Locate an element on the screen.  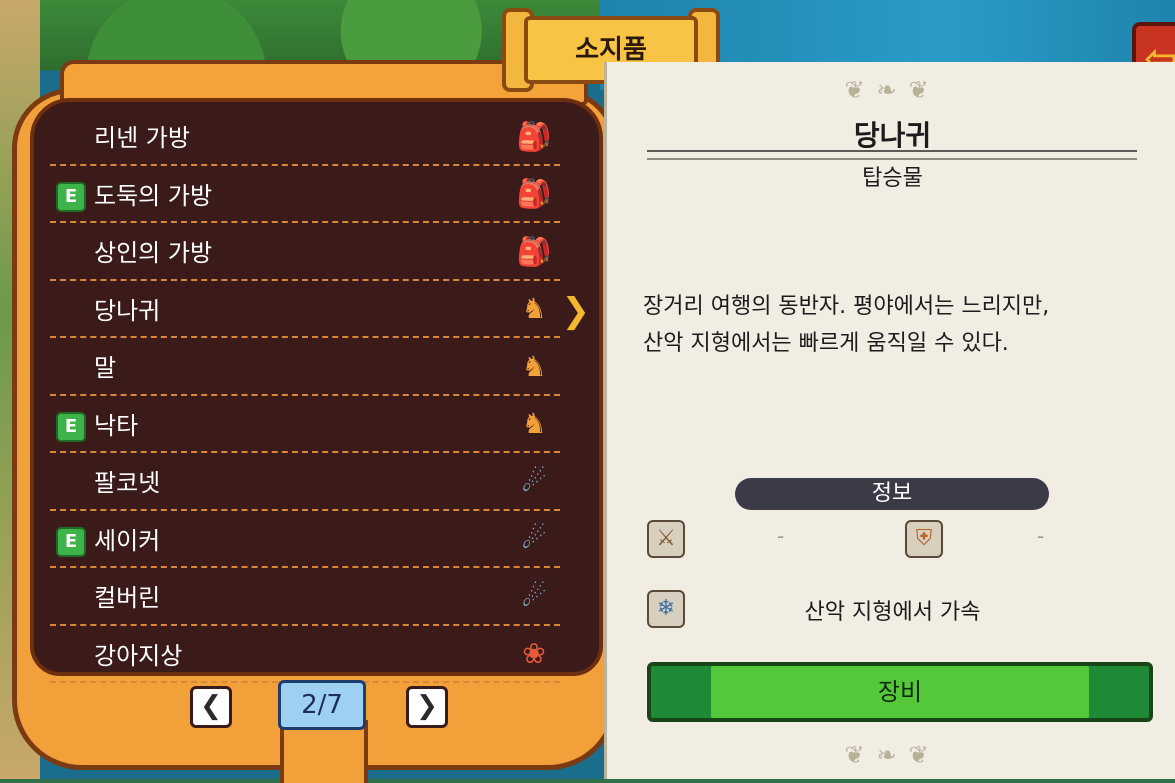
list-item: E 세이커 ☄ is located at coordinates (305, 539).